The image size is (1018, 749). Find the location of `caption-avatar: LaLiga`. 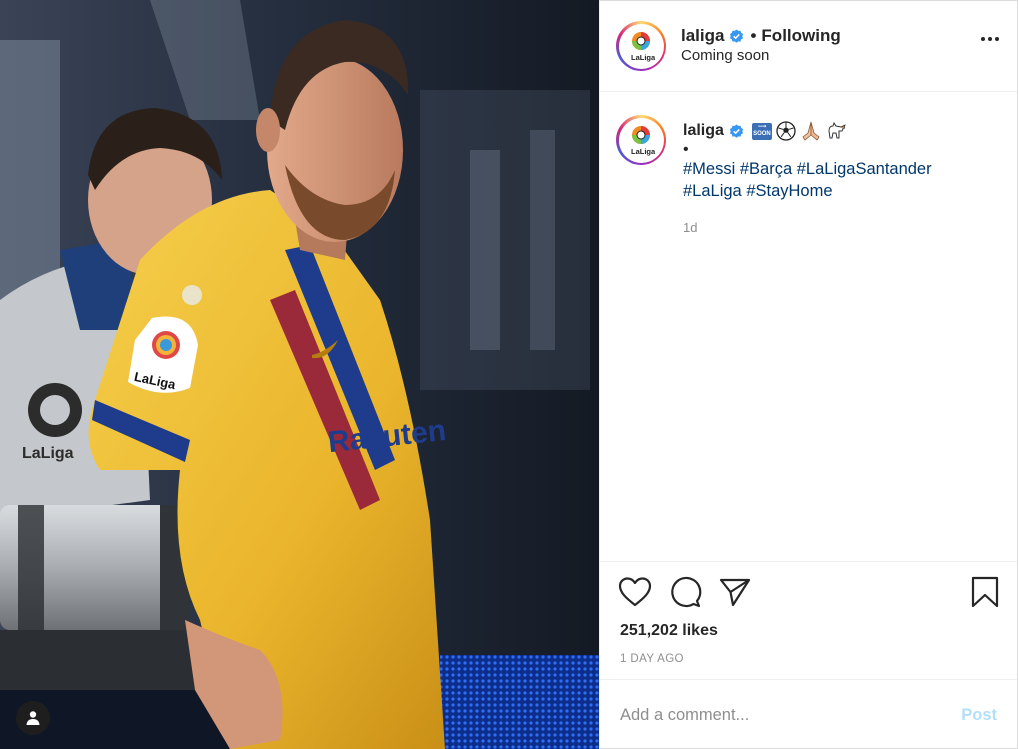

caption-avatar: LaLiga is located at coordinates (641, 140).